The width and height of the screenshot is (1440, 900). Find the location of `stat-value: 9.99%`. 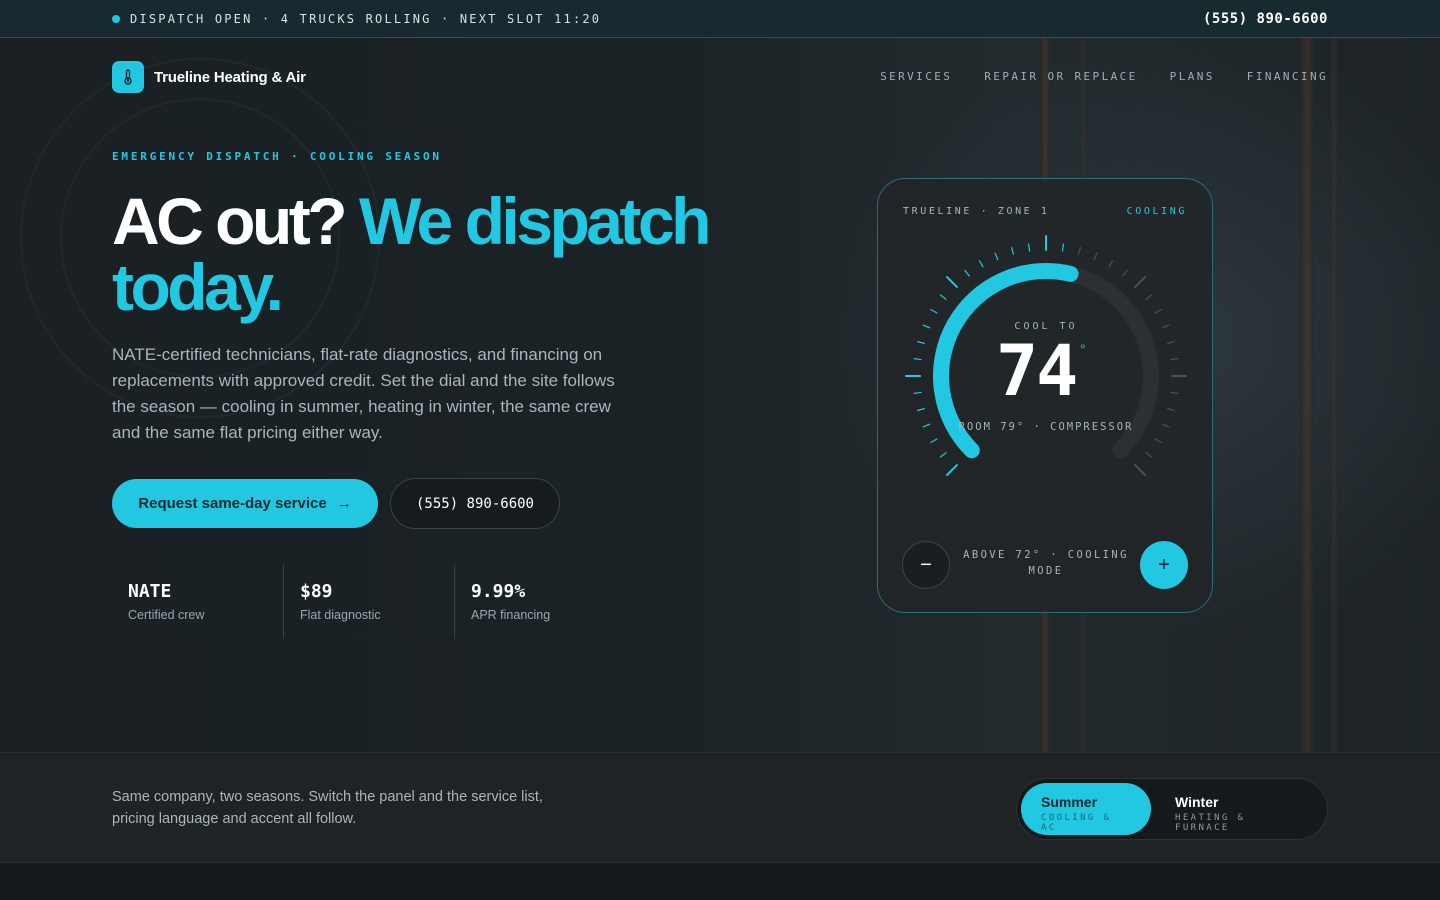

stat-value: 9.99% is located at coordinates (498, 591).